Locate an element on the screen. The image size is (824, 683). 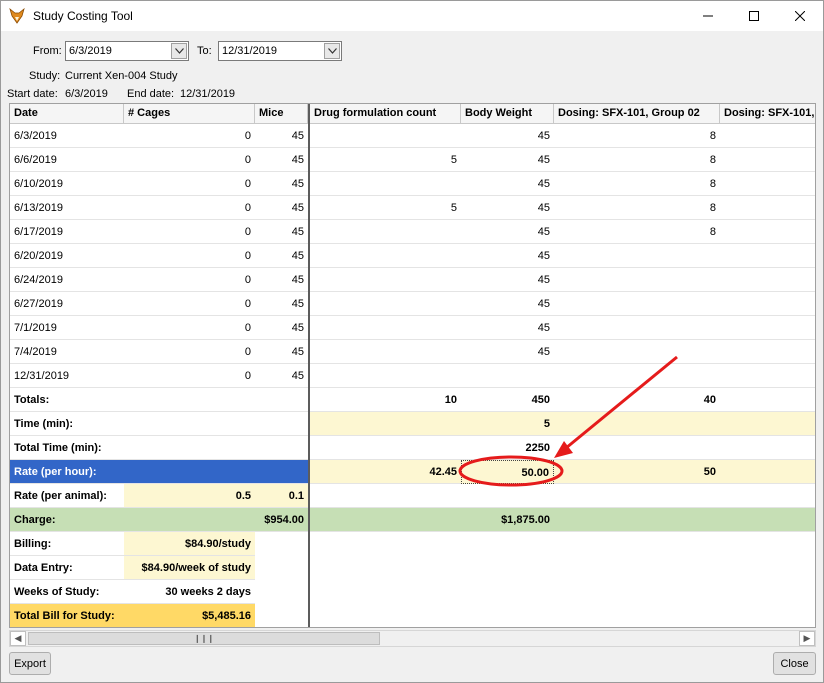
horizontal-scrollbar: ◀ ❙❙❙ ▶ is located at coordinates (412, 638).